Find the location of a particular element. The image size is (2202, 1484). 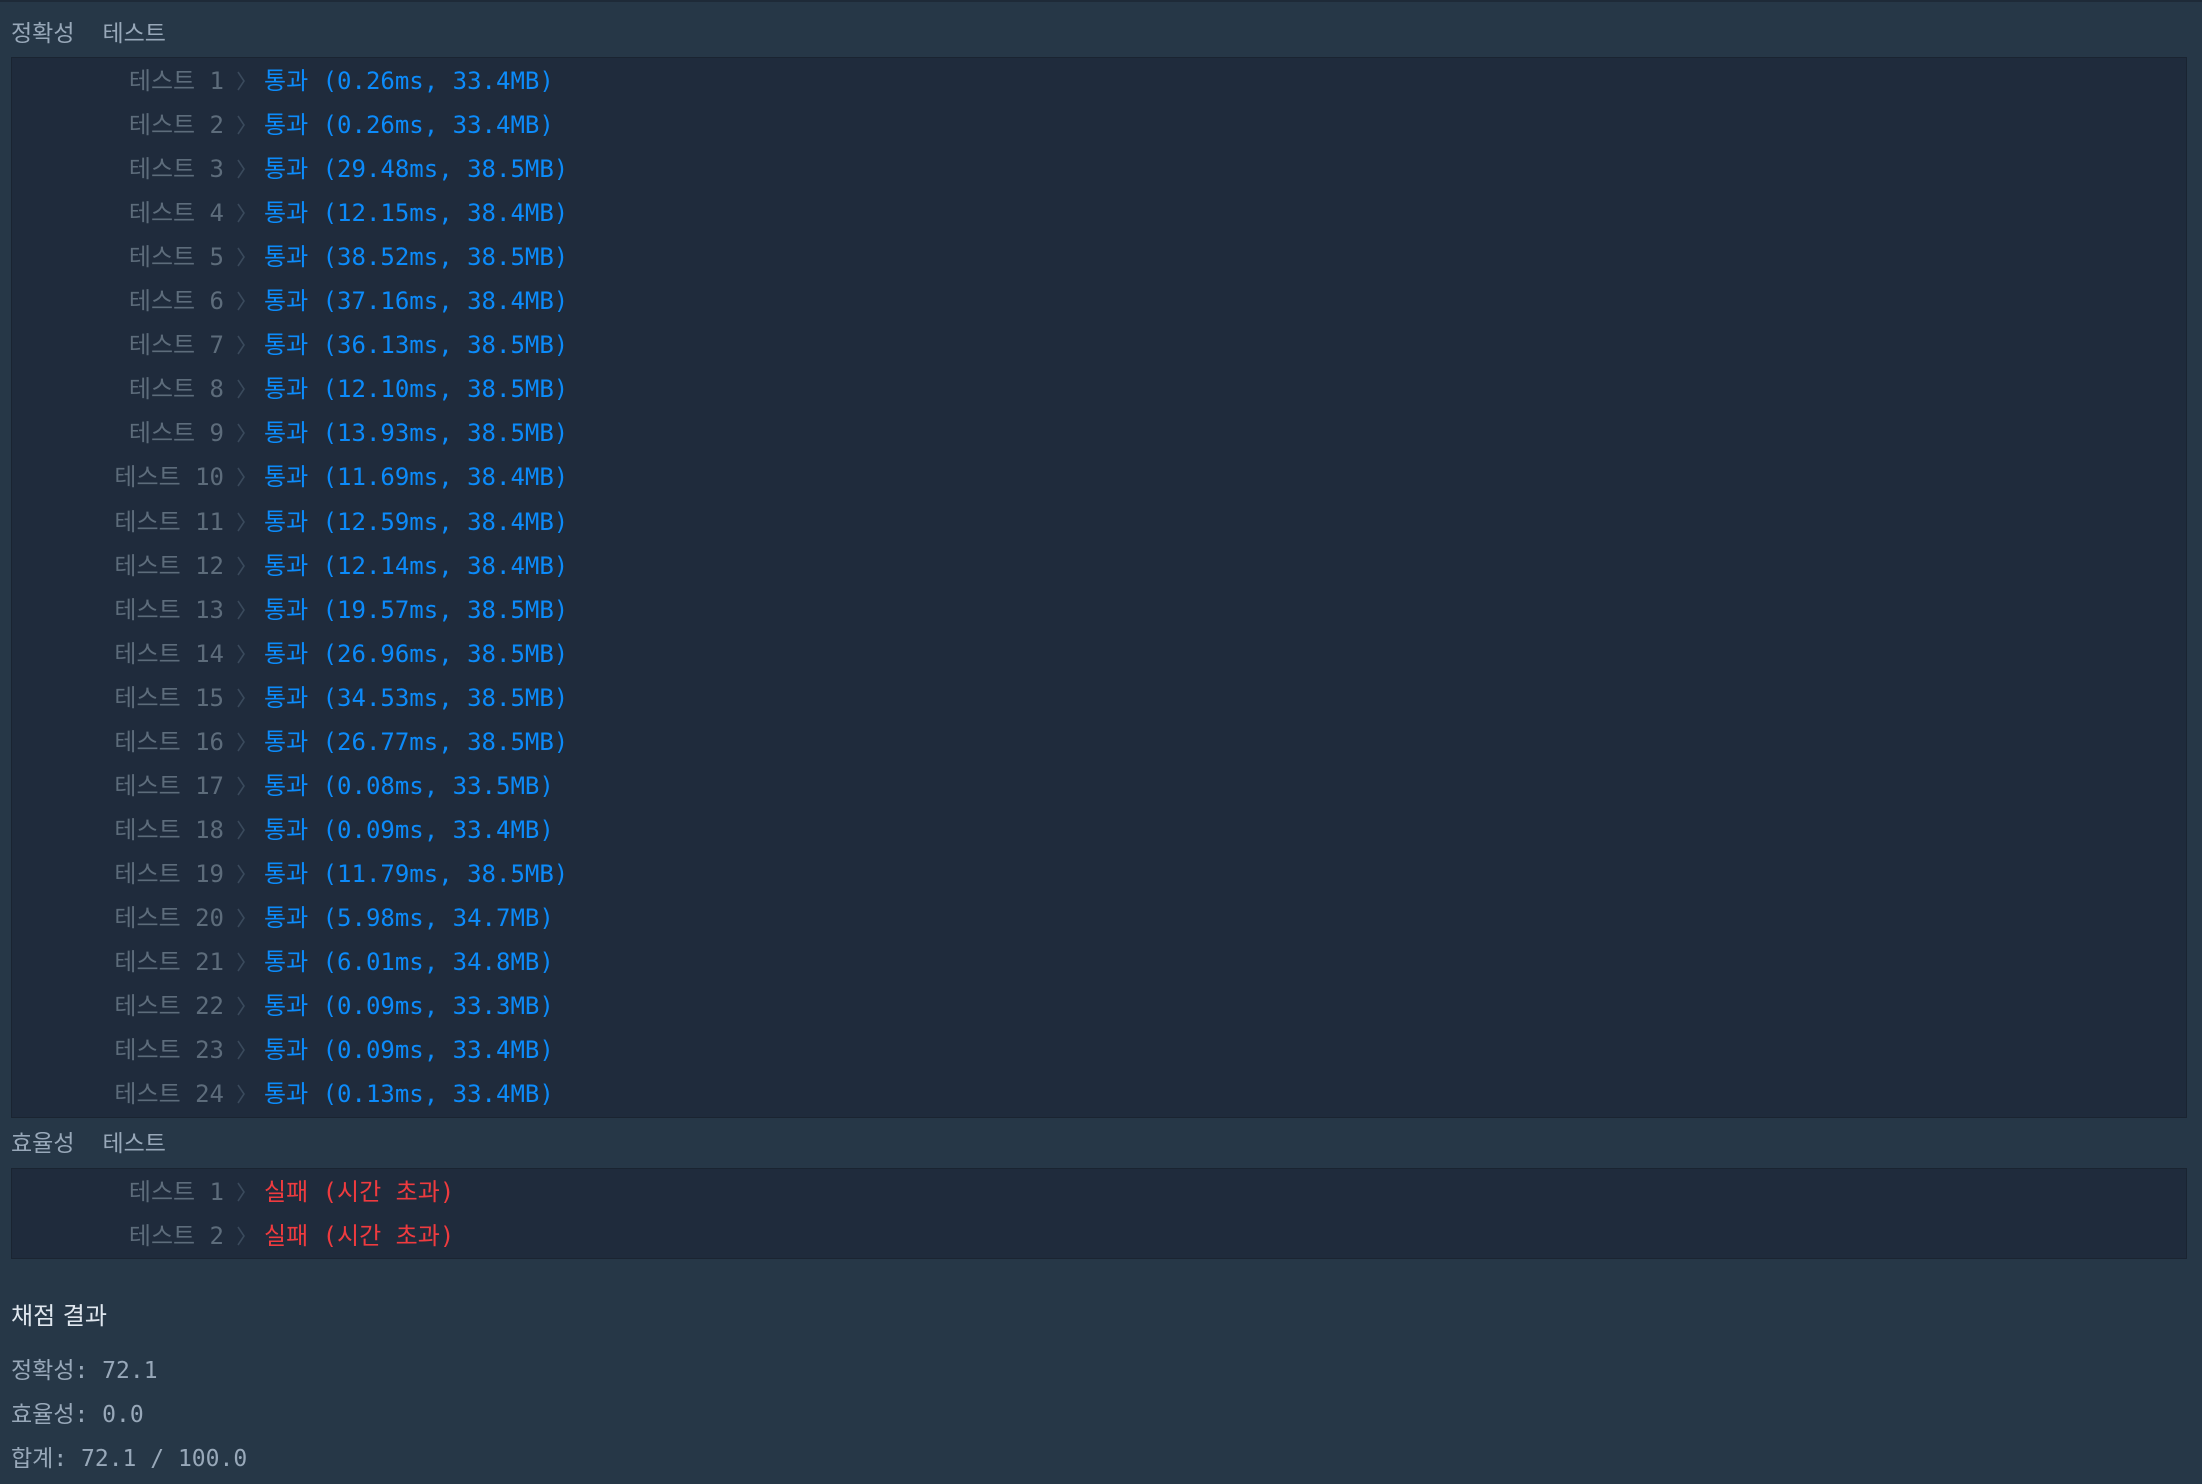

efficiency-section-header: 효율성 테스트 is located at coordinates (88, 1141).